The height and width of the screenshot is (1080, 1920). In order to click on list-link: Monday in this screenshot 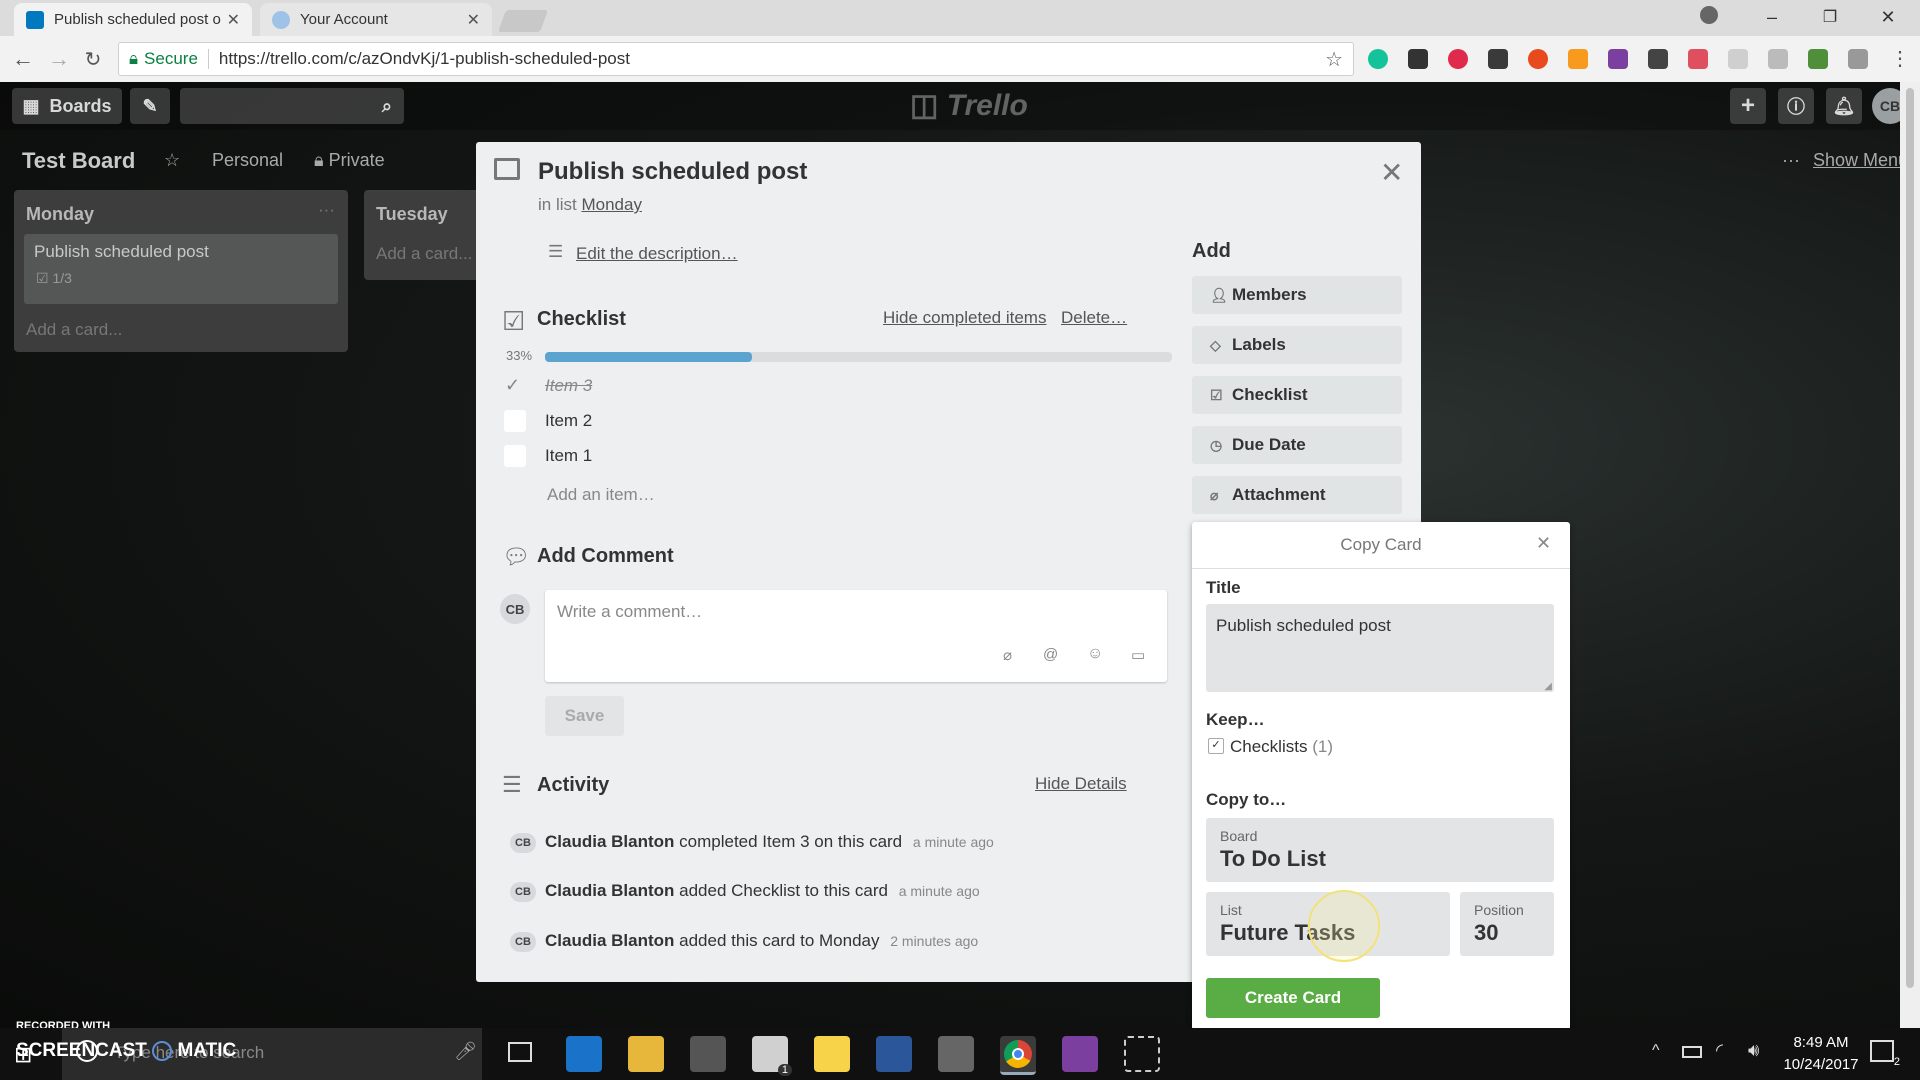, I will do `click(611, 204)`.